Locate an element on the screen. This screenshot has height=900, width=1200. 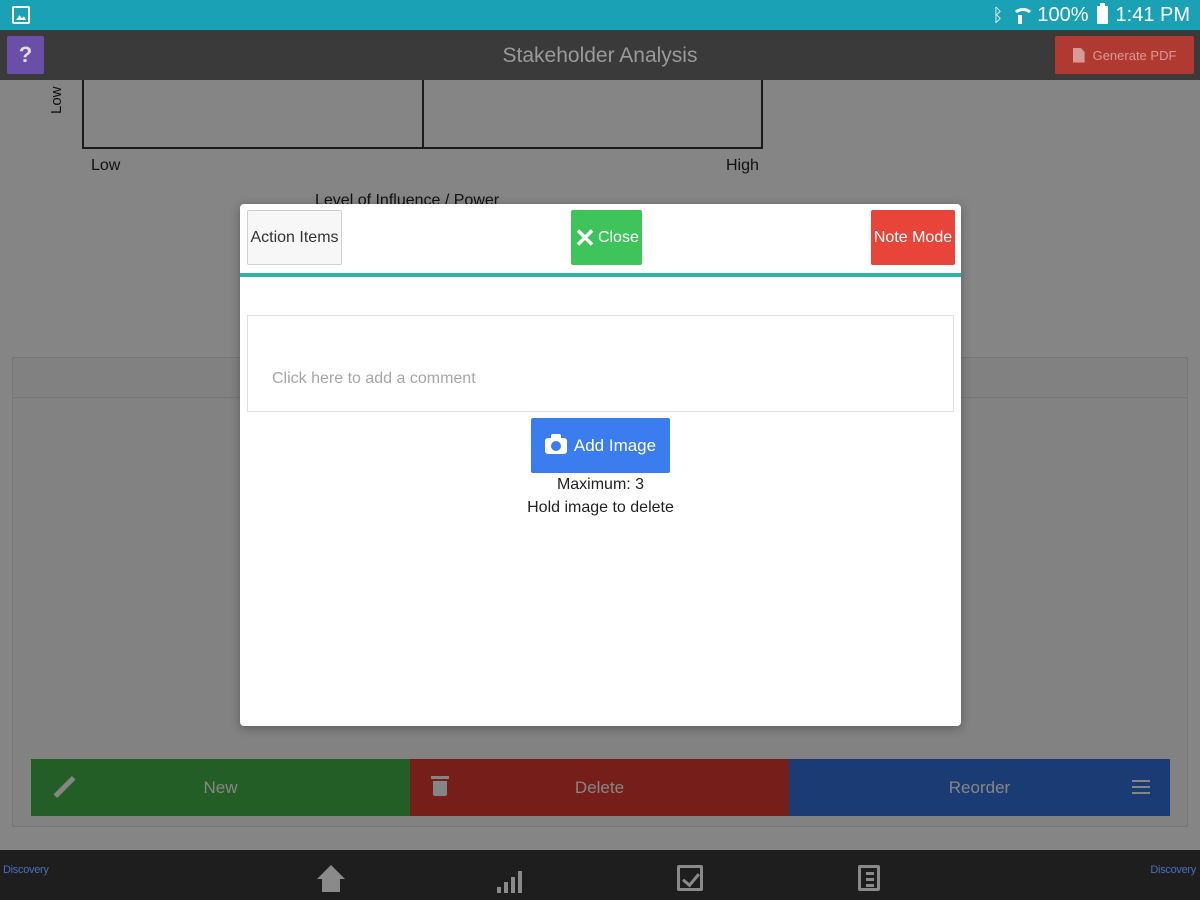
page-title: Stakeholder Analysis is located at coordinates (600, 55).